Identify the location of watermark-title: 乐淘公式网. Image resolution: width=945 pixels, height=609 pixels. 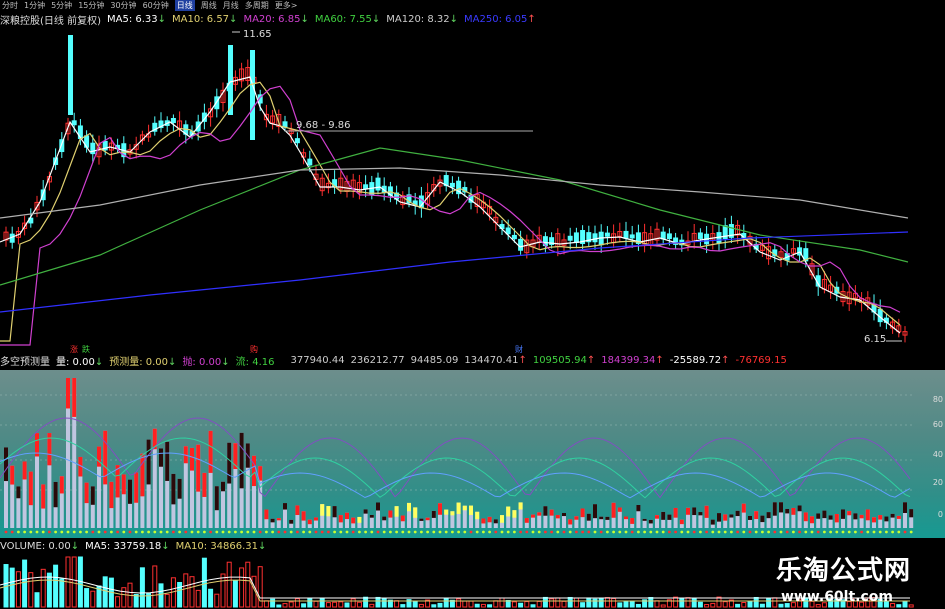
(843, 571).